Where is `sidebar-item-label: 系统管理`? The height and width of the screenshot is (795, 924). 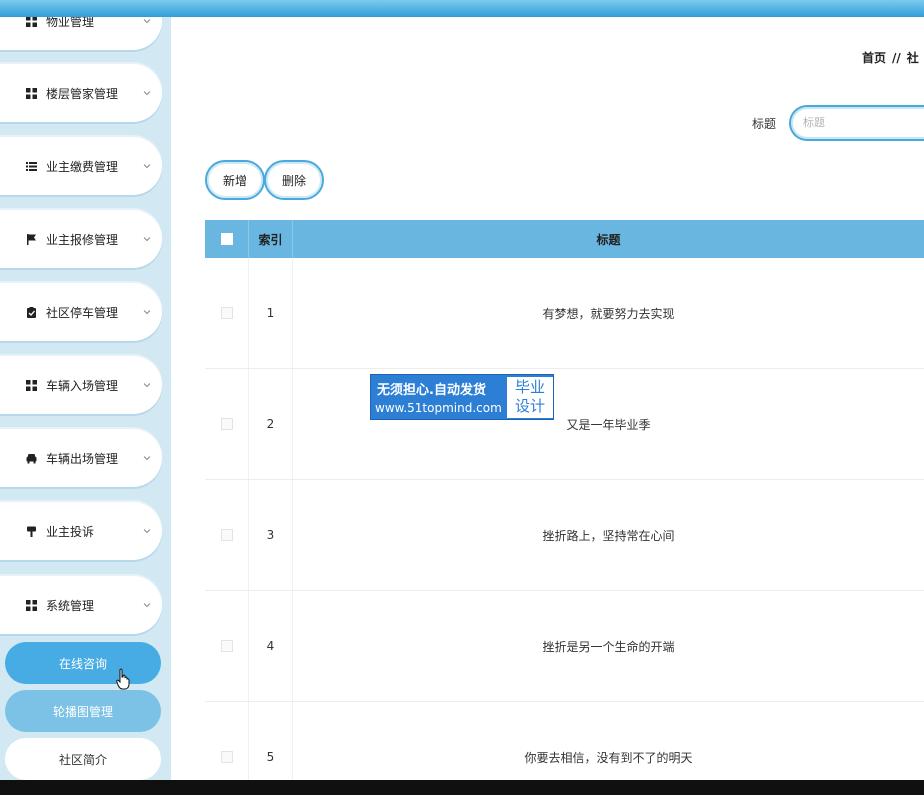 sidebar-item-label: 系统管理 is located at coordinates (70, 605).